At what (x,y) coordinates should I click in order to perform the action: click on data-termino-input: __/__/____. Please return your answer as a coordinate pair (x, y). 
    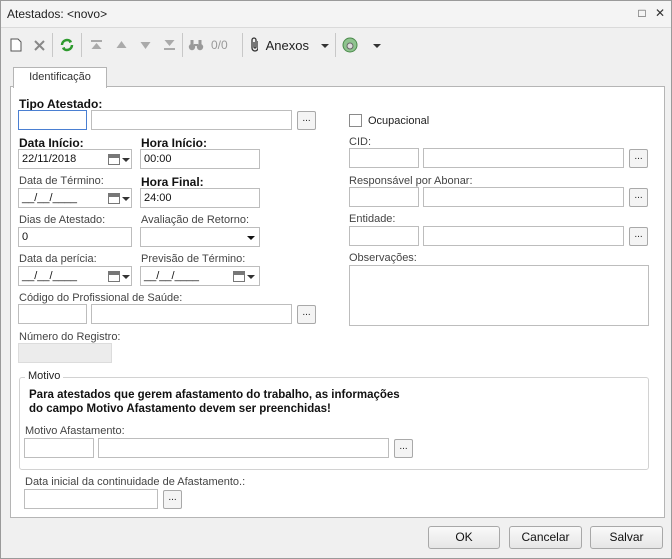
    Looking at the image, I should click on (75, 198).